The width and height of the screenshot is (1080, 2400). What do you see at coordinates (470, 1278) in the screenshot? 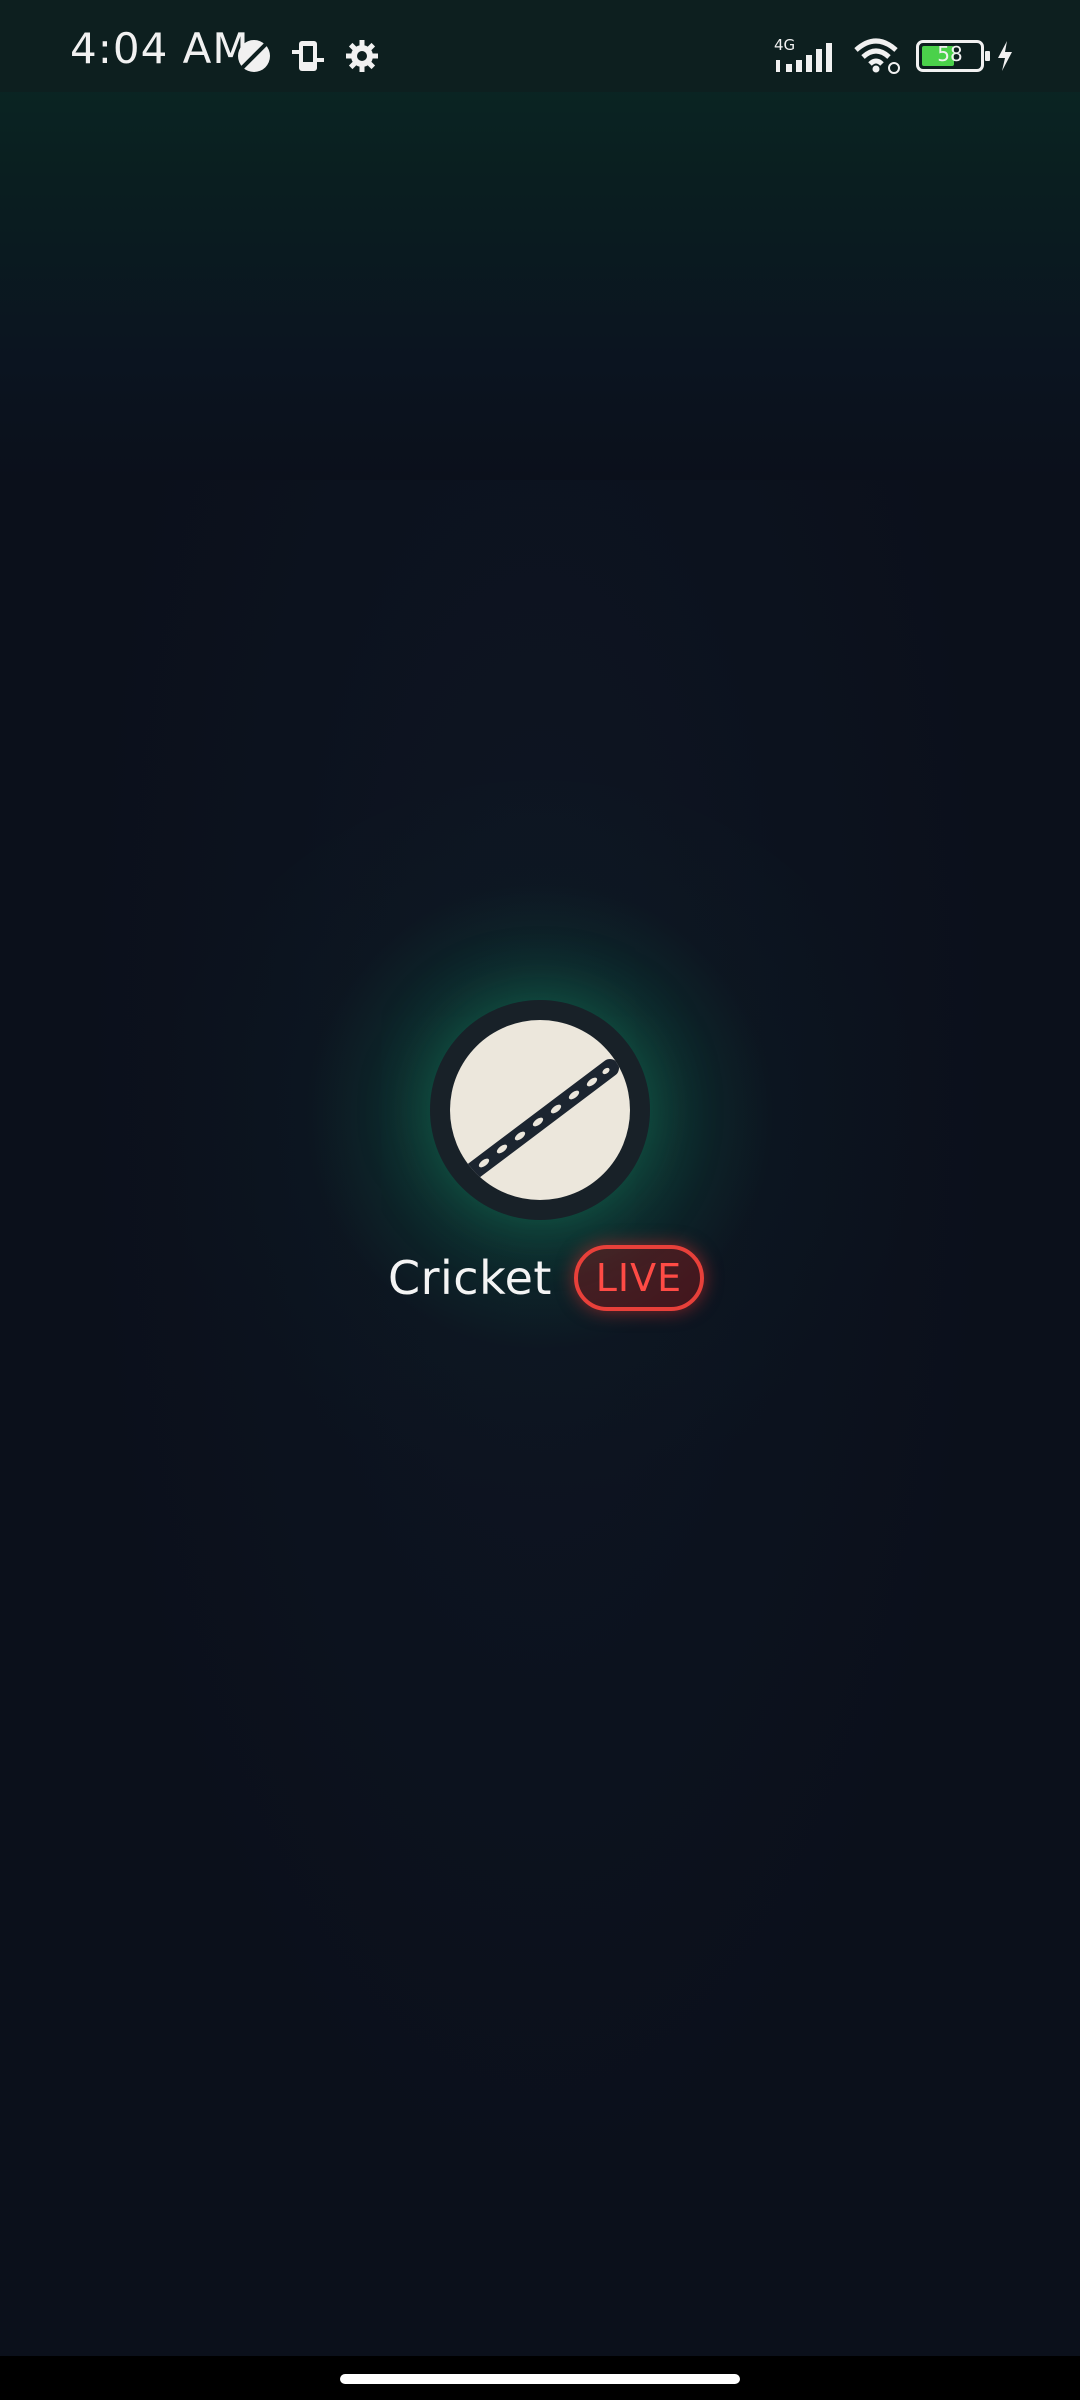
I see `app-title: Cricket` at bounding box center [470, 1278].